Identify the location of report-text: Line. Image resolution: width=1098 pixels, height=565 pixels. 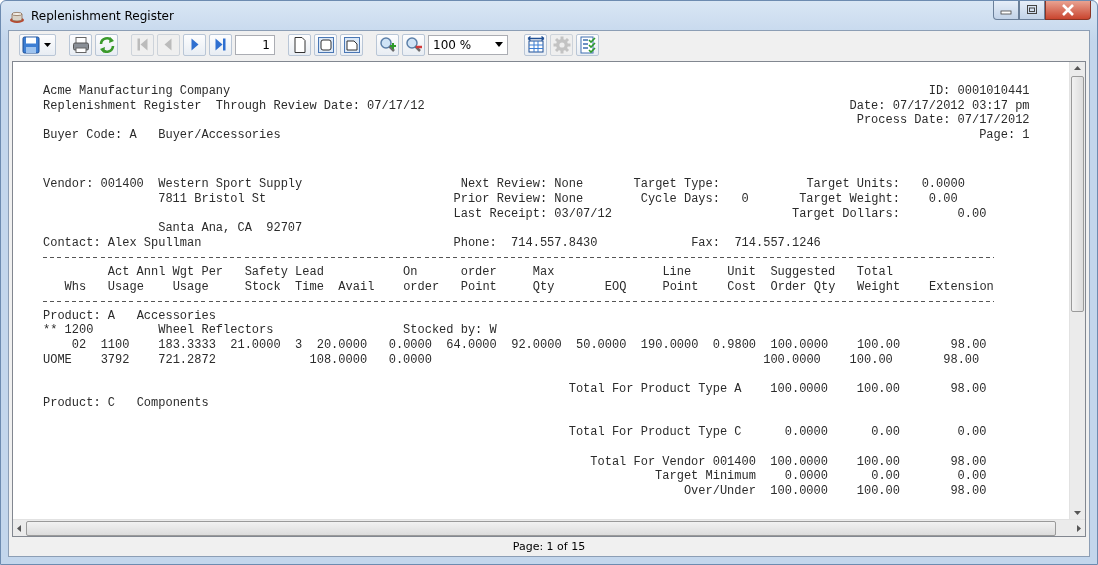
(677, 271).